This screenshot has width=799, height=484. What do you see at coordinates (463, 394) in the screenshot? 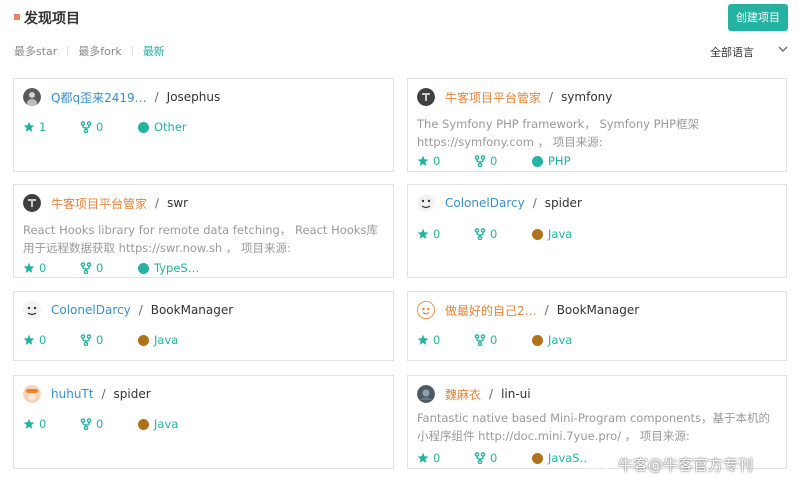
I see `owner-link: 魏麻衣` at bounding box center [463, 394].